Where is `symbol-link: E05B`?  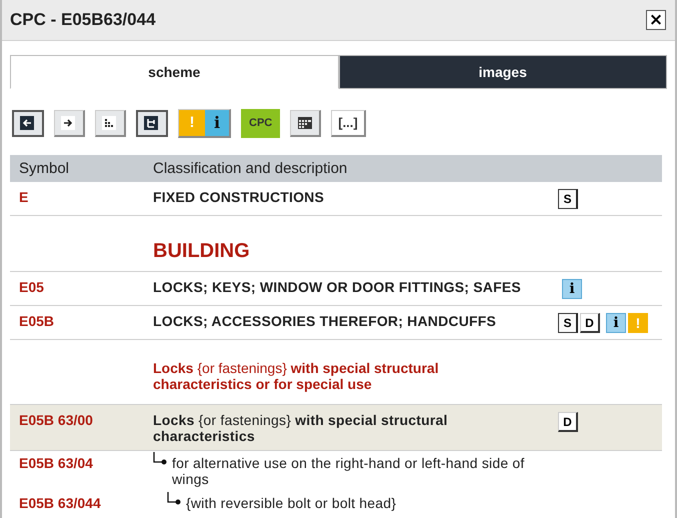
symbol-link: E05B is located at coordinates (81, 321).